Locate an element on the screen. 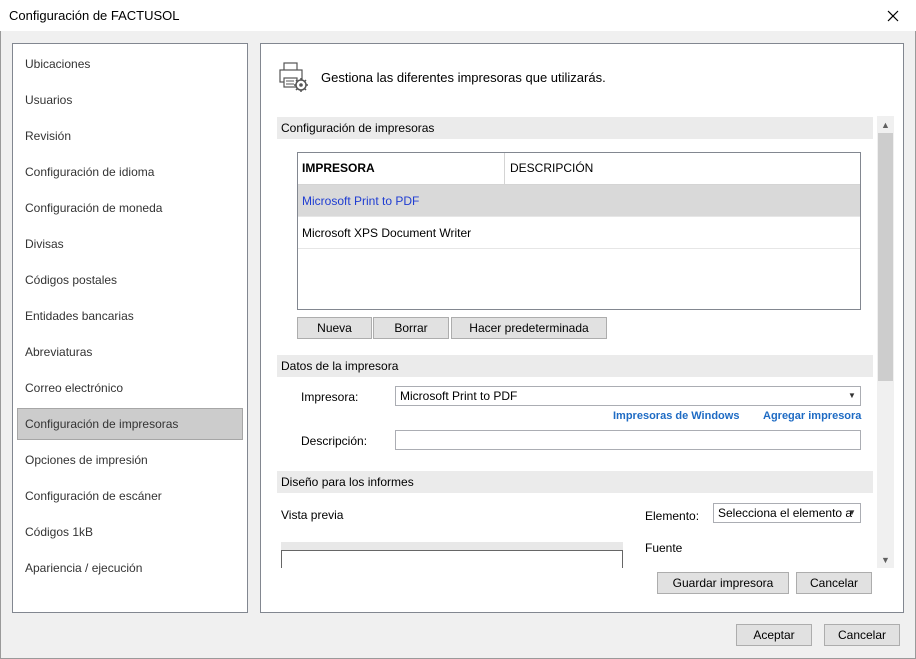 Image resolution: width=916 pixels, height=659 pixels. save-printer-button: Guardar impresora is located at coordinates (723, 583).